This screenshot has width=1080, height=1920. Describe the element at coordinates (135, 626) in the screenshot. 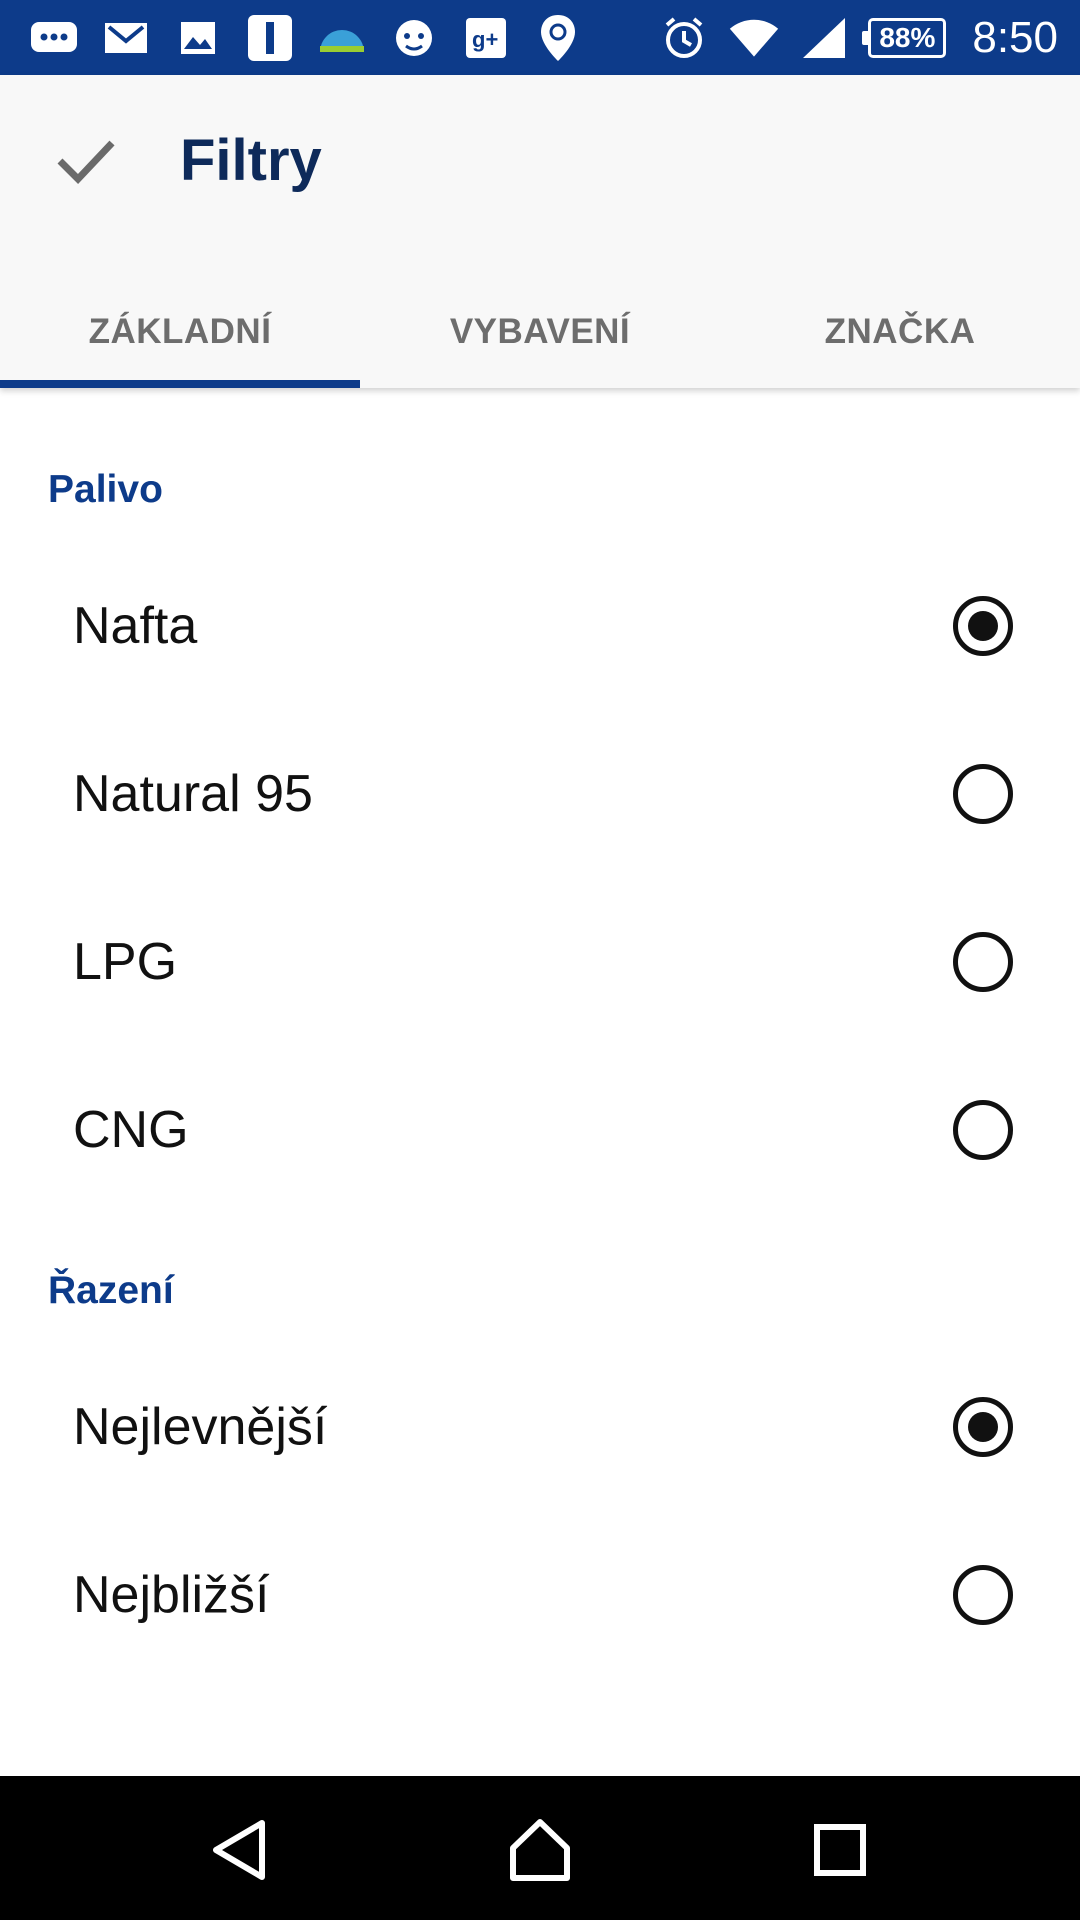

I see `option-label: Nafta` at that location.